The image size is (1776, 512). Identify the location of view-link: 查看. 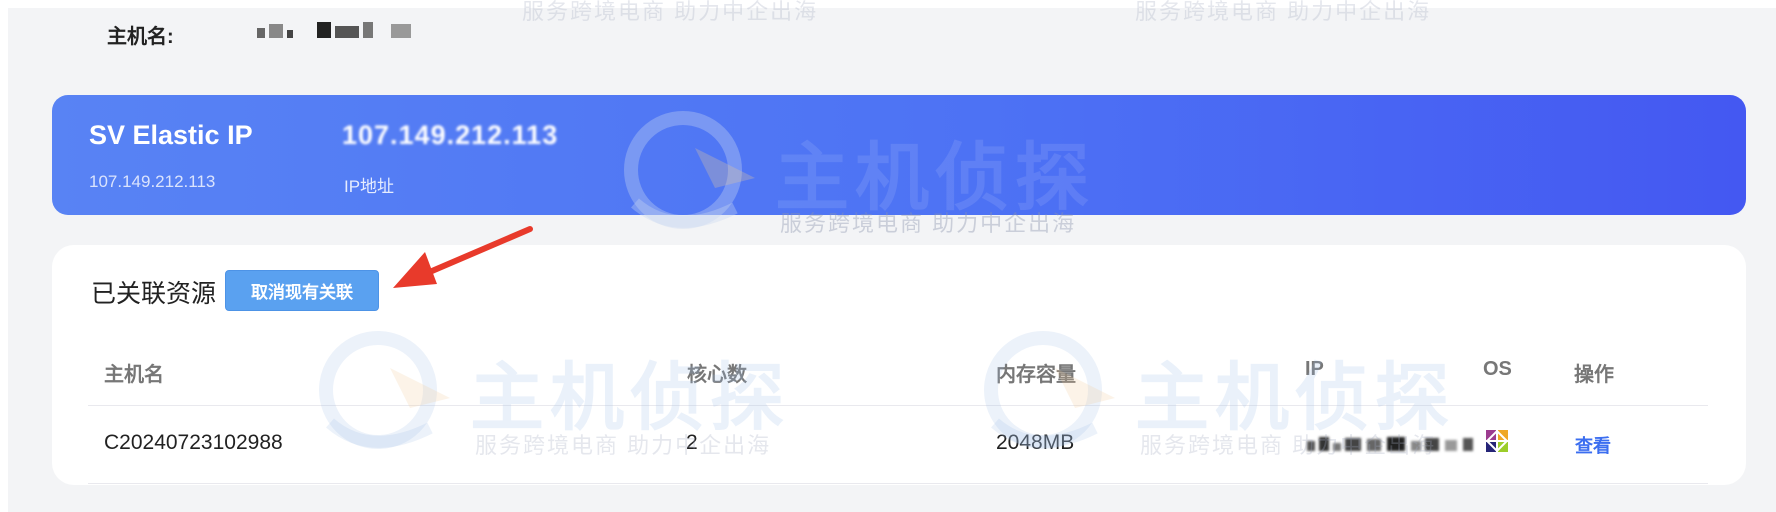
(1593, 445).